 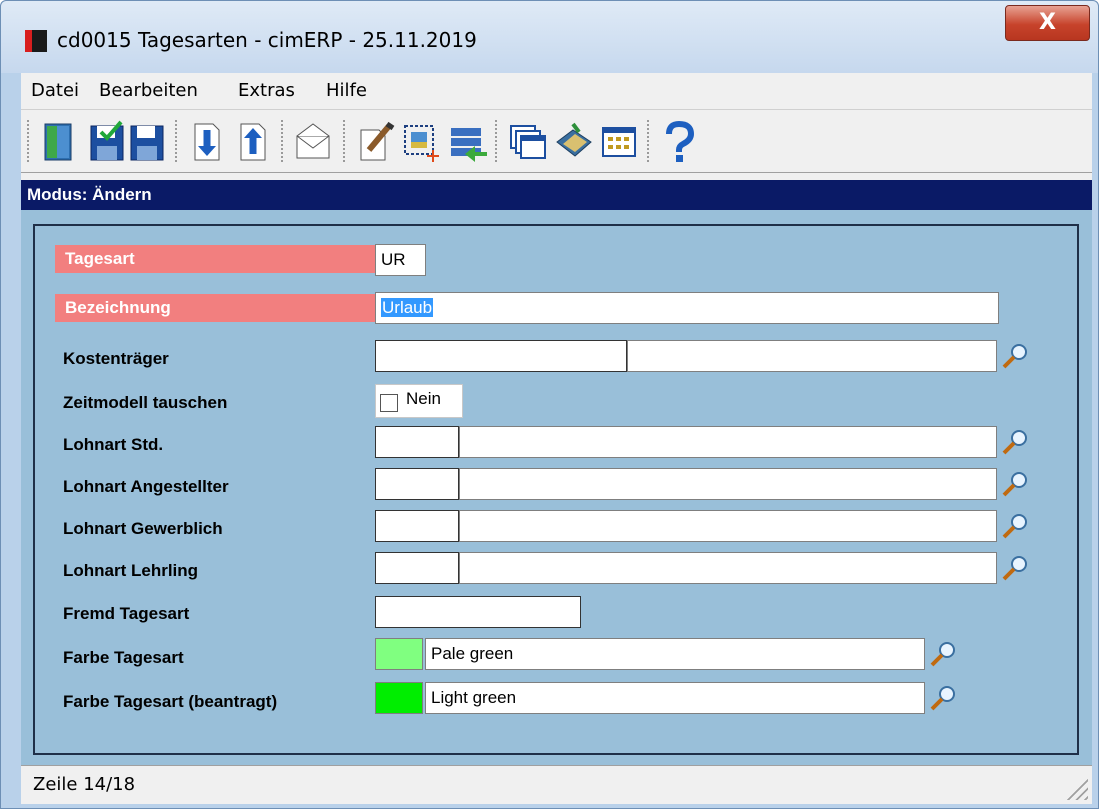 What do you see at coordinates (675, 698) in the screenshot?
I see `farbe-beantragt-field: Light green` at bounding box center [675, 698].